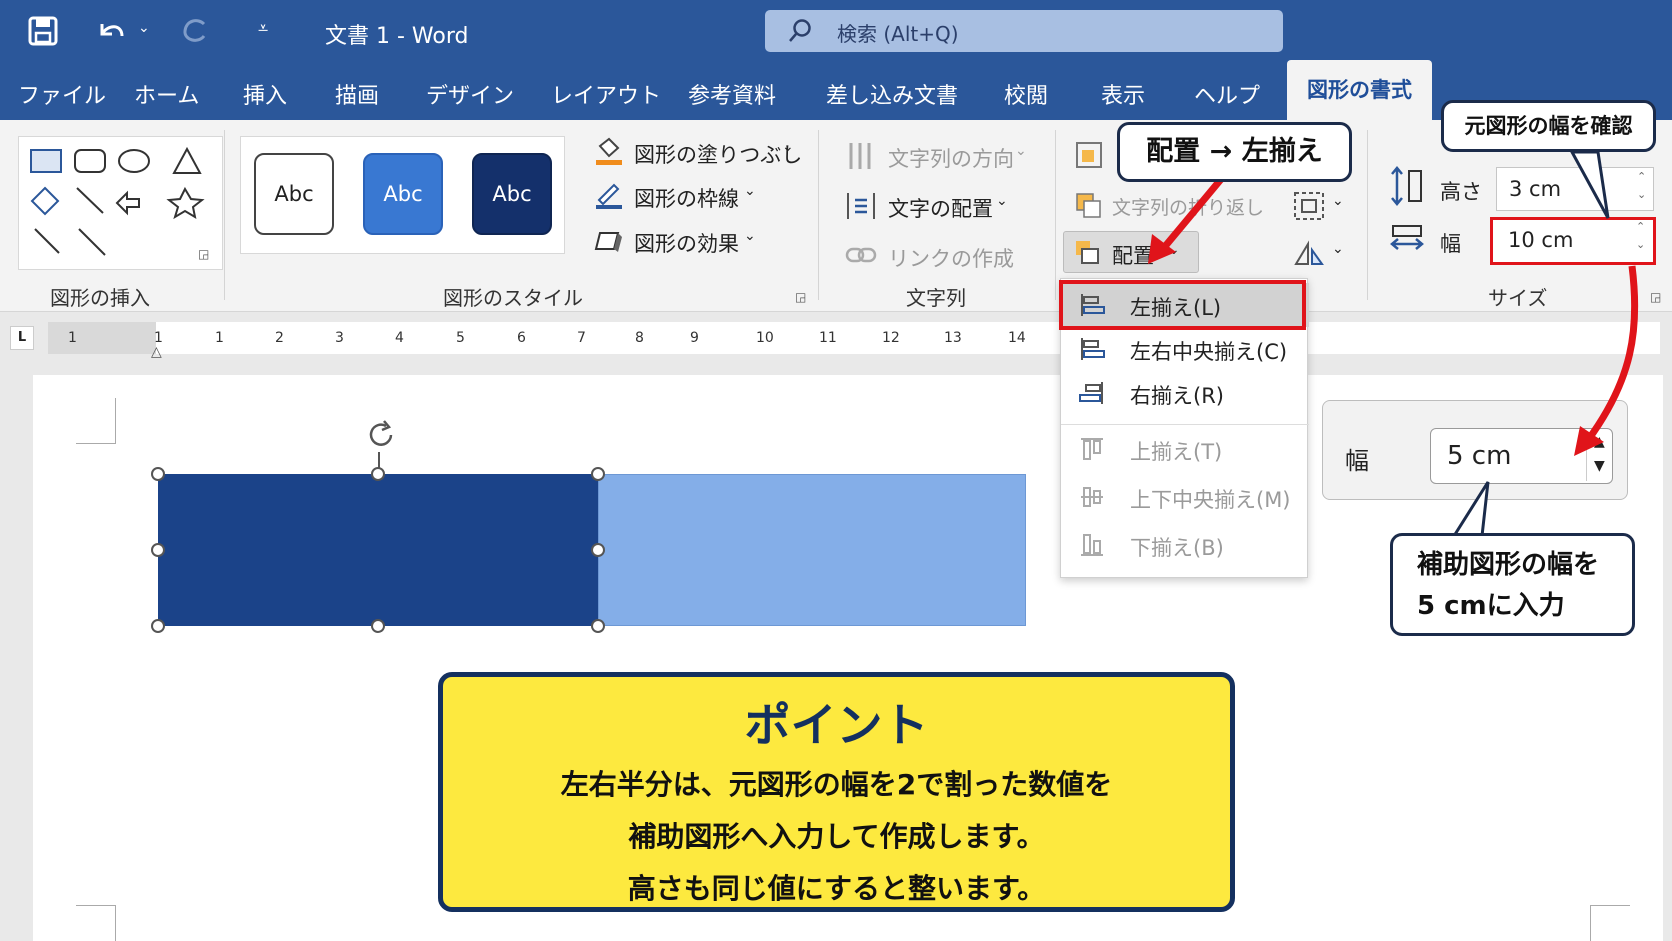 Image resolution: width=1672 pixels, height=941 pixels. I want to click on ruler-track, so click(908, 338).